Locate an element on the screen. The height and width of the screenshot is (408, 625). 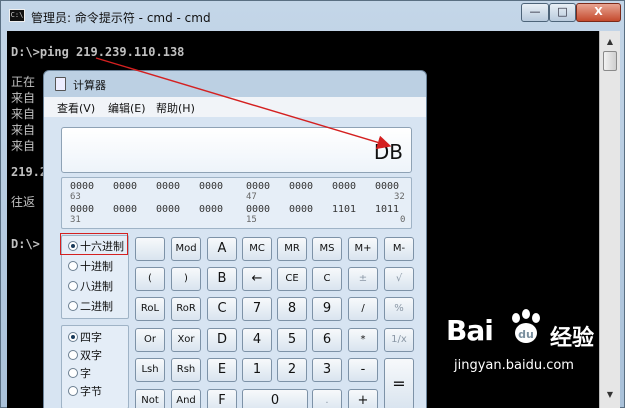
sqrt-button: √ is located at coordinates (399, 279).